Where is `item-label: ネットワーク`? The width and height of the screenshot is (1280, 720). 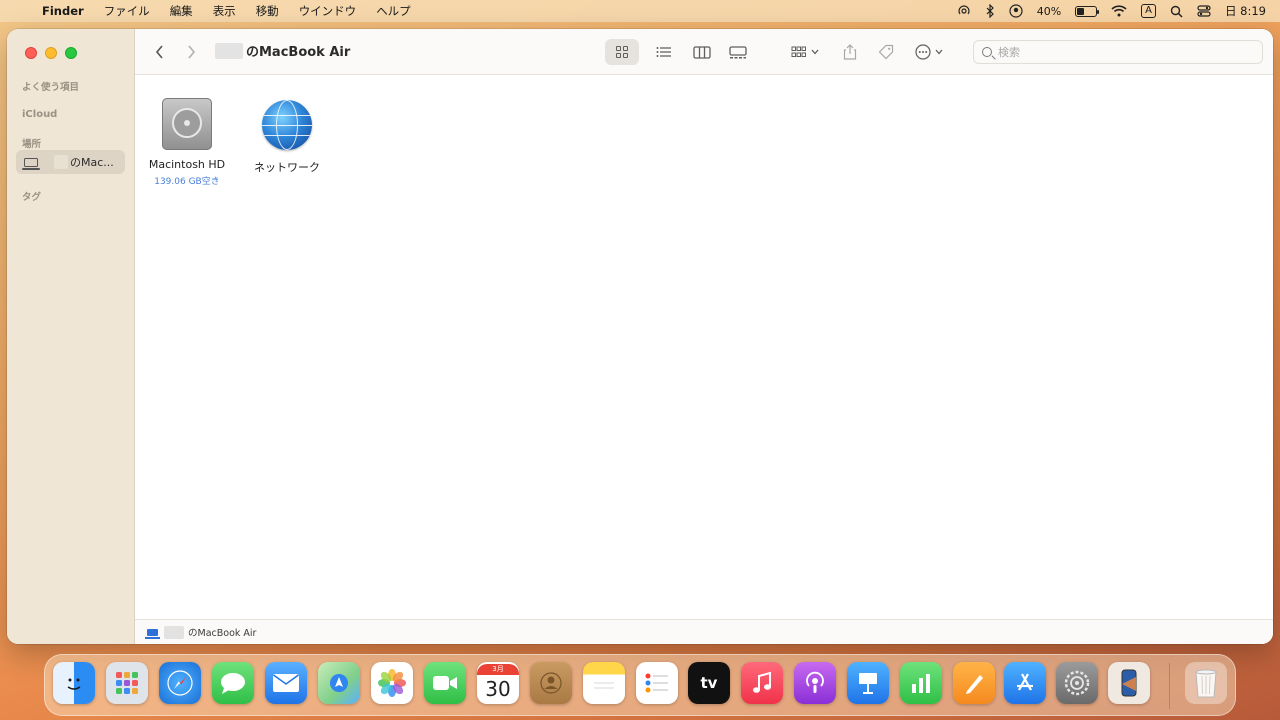
item-label: ネットワーク is located at coordinates (287, 167).